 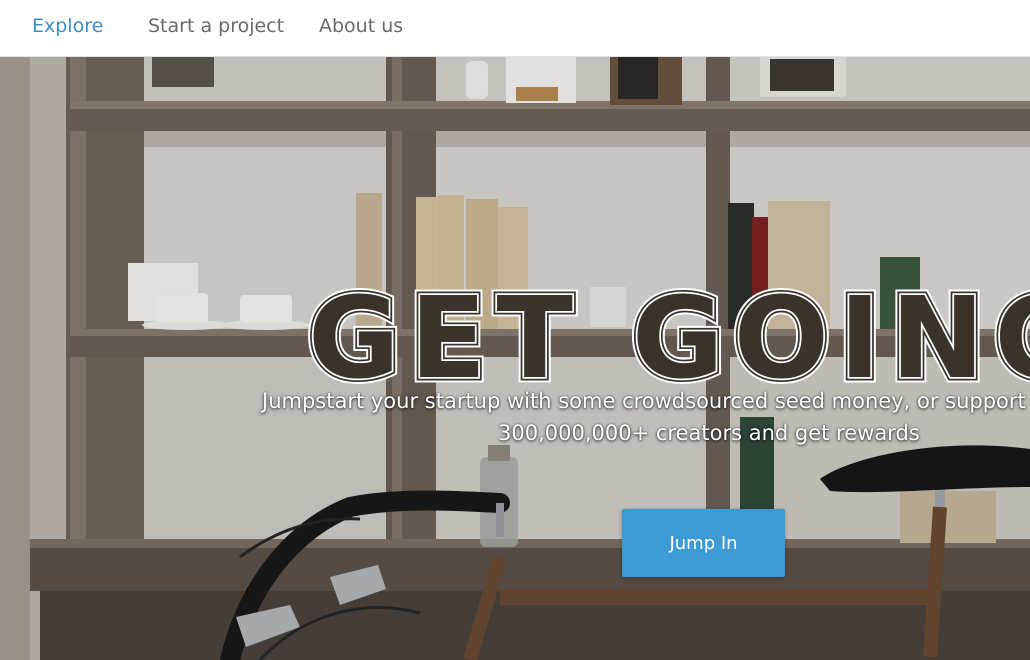 I want to click on nav-about-us-link: About us, so click(x=361, y=26).